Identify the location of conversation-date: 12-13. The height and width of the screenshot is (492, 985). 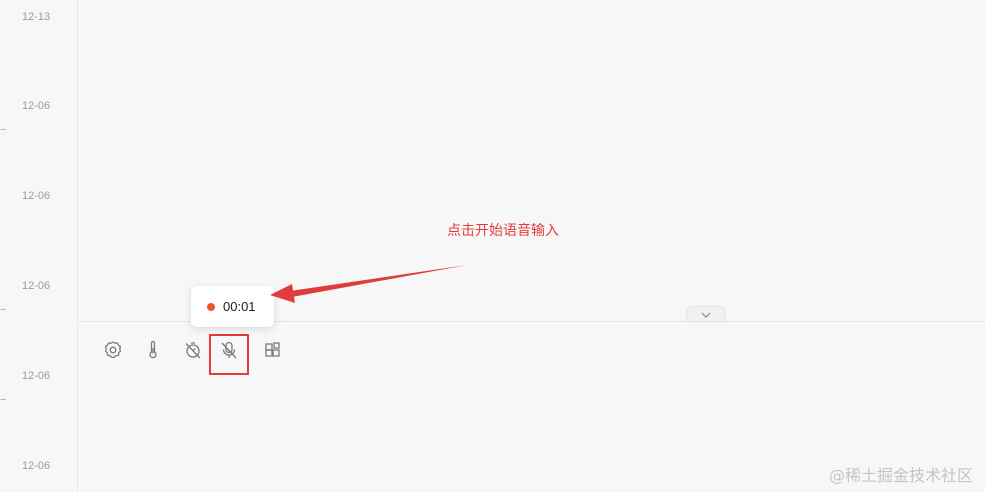
(36, 17).